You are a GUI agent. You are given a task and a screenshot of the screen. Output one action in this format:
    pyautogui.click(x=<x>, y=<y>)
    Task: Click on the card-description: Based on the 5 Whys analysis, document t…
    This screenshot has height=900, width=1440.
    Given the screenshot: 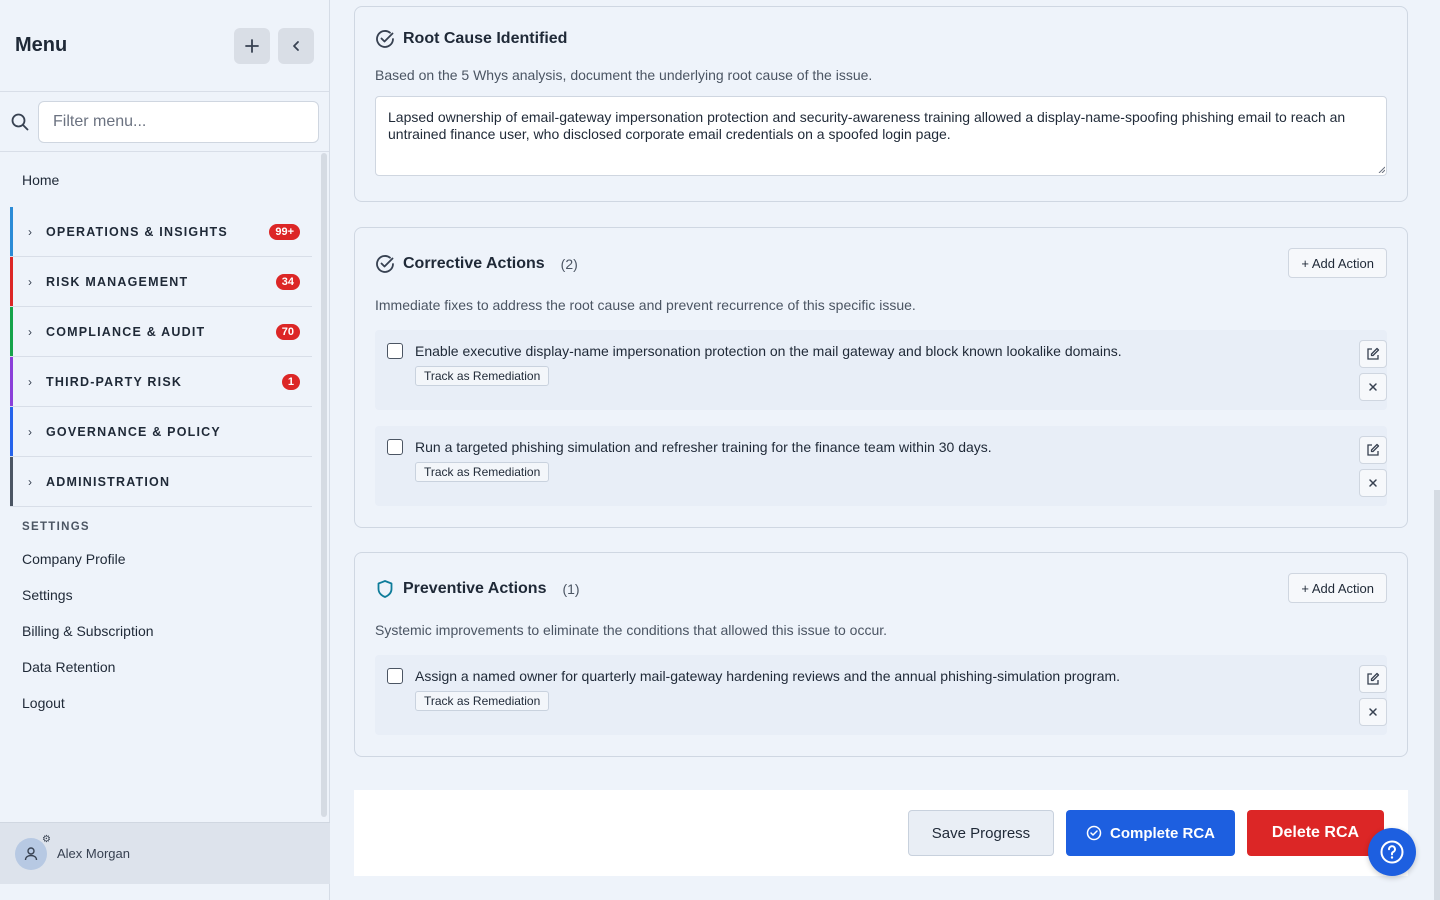 What is the action you would take?
    pyautogui.click(x=624, y=75)
    